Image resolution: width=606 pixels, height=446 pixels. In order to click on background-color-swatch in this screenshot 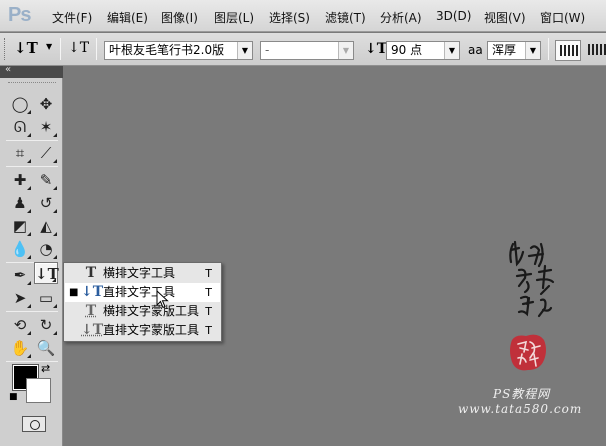, I will do `click(38, 390)`.